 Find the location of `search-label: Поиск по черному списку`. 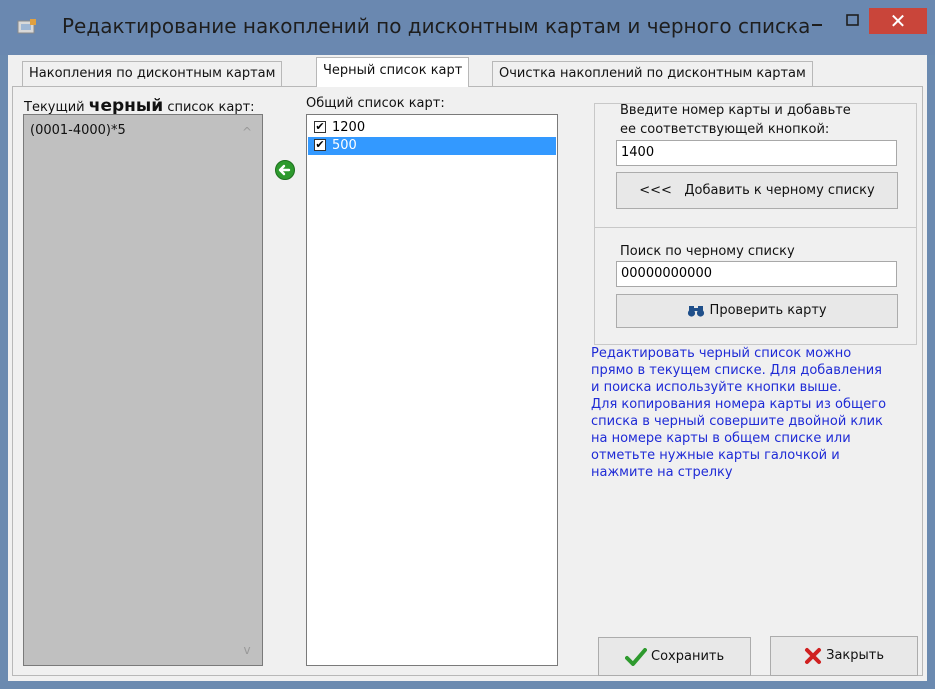

search-label: Поиск по черному списку is located at coordinates (707, 251).